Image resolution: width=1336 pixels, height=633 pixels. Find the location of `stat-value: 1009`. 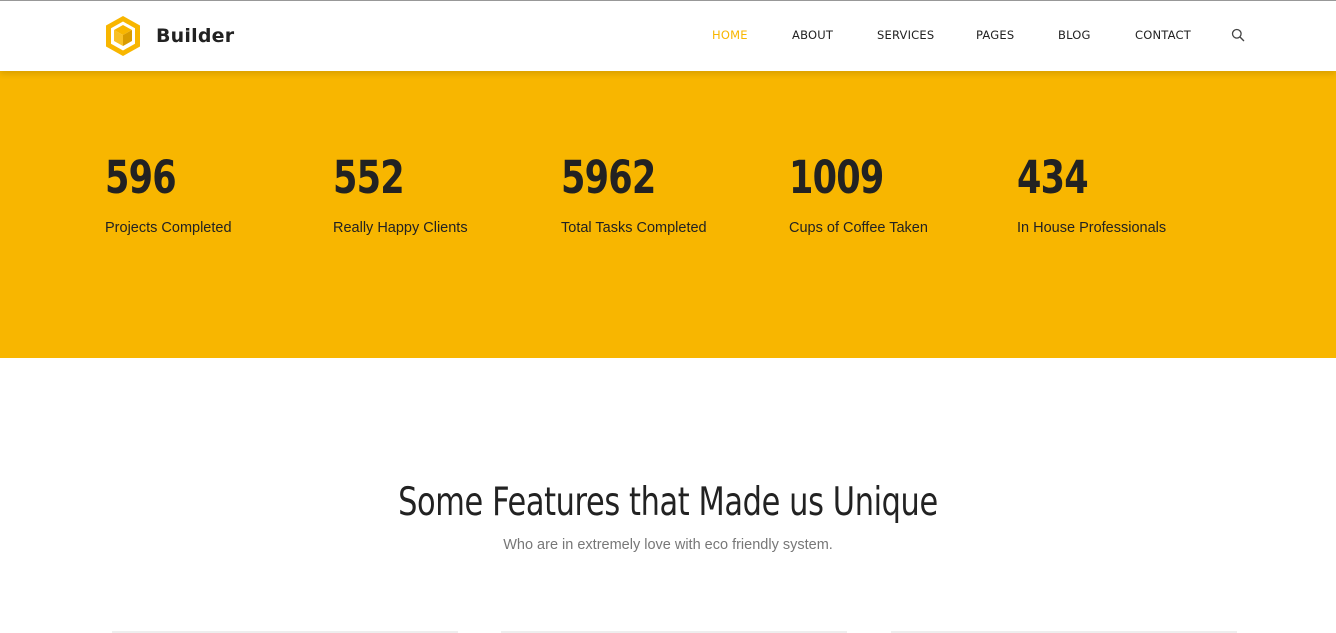

stat-value: 1009 is located at coordinates (836, 177).